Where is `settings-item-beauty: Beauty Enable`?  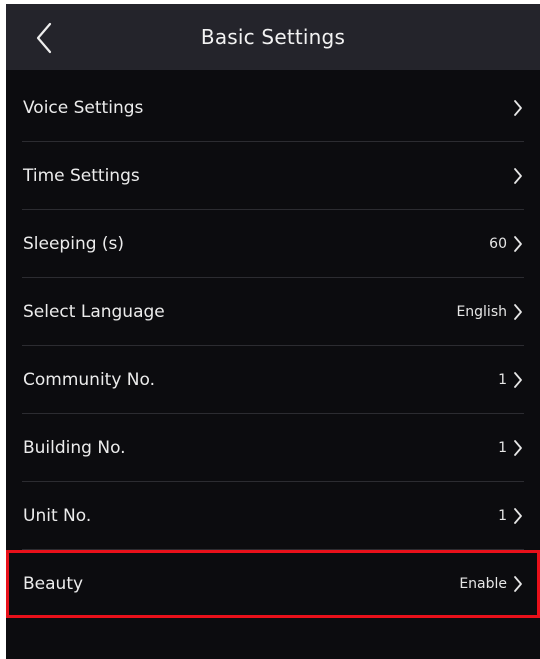 settings-item-beauty: Beauty Enable is located at coordinates (273, 584).